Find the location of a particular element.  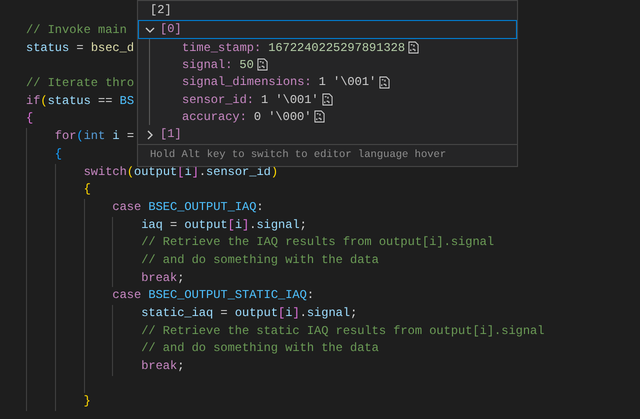

code-token: for is located at coordinates (65, 137).